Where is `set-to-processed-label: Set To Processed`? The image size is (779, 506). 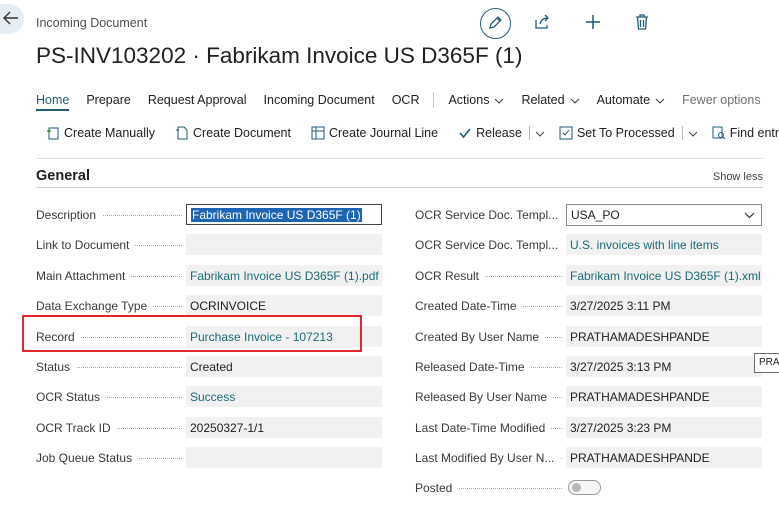 set-to-processed-label: Set To Processed is located at coordinates (625, 133).